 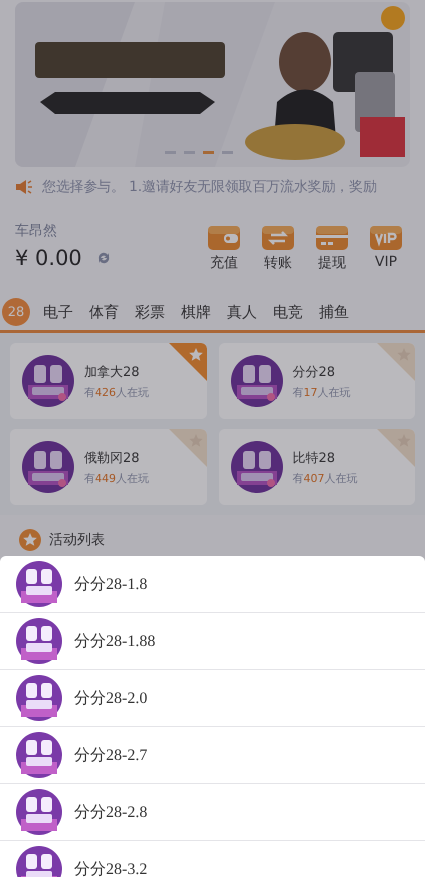 I want to click on game-card: 分分28 有17人在玩, so click(x=316, y=381).